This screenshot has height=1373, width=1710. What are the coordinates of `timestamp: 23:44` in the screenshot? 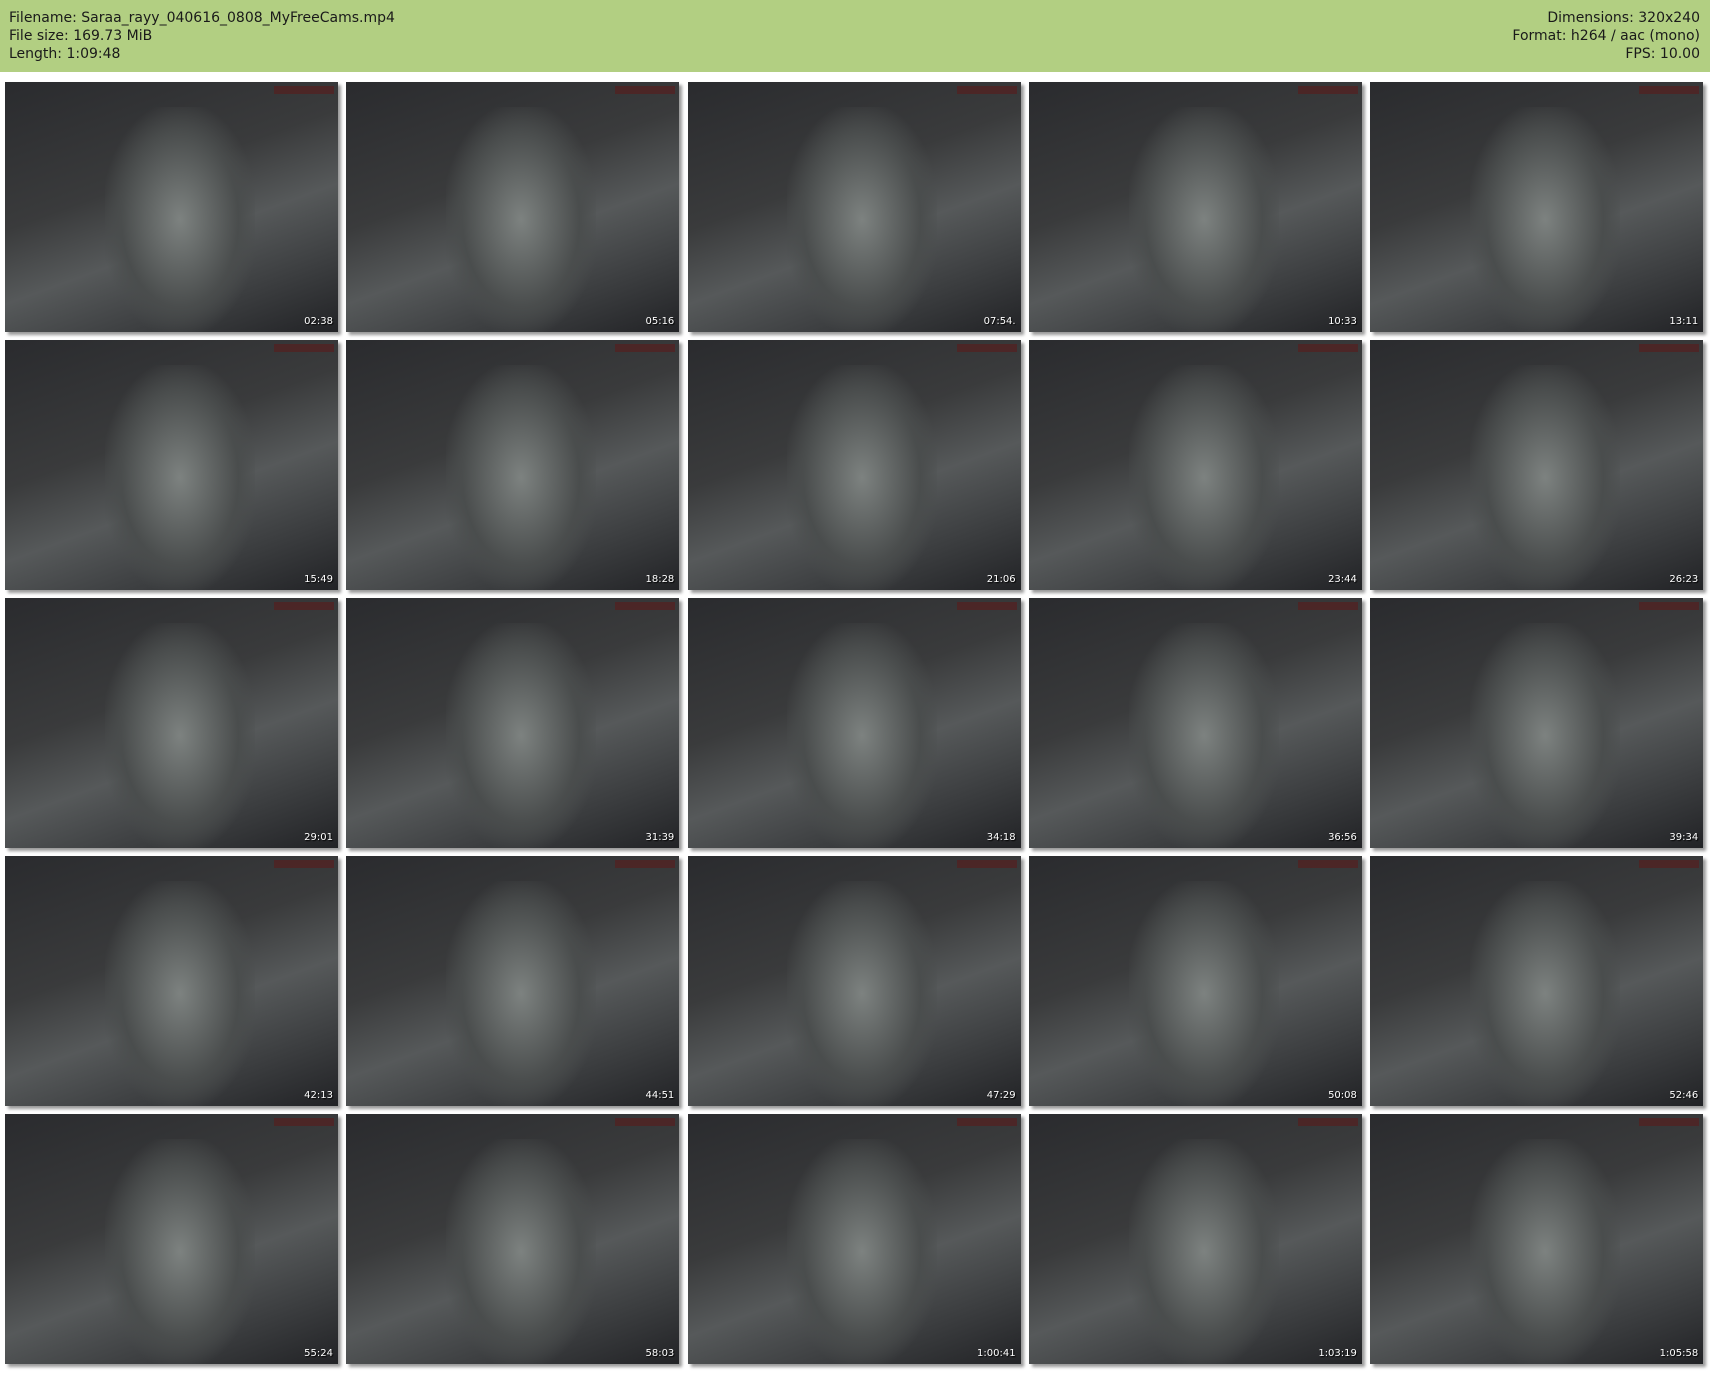 It's located at (1342, 579).